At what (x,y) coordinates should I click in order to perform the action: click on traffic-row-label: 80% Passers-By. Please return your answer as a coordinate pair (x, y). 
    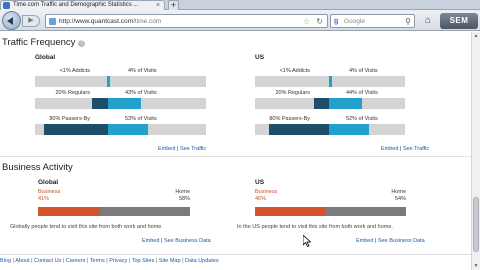
    Looking at the image, I should click on (69, 119).